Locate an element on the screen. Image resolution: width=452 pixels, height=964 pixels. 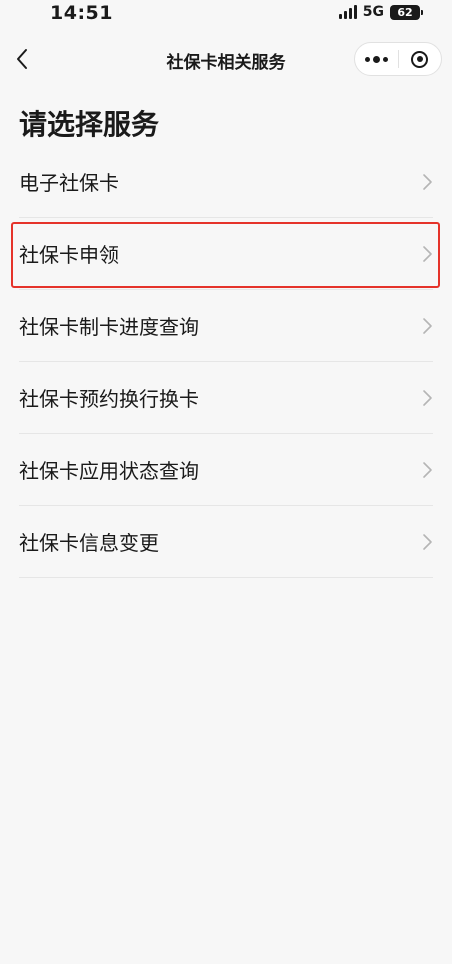
status-time: 14:51 is located at coordinates (81, 13).